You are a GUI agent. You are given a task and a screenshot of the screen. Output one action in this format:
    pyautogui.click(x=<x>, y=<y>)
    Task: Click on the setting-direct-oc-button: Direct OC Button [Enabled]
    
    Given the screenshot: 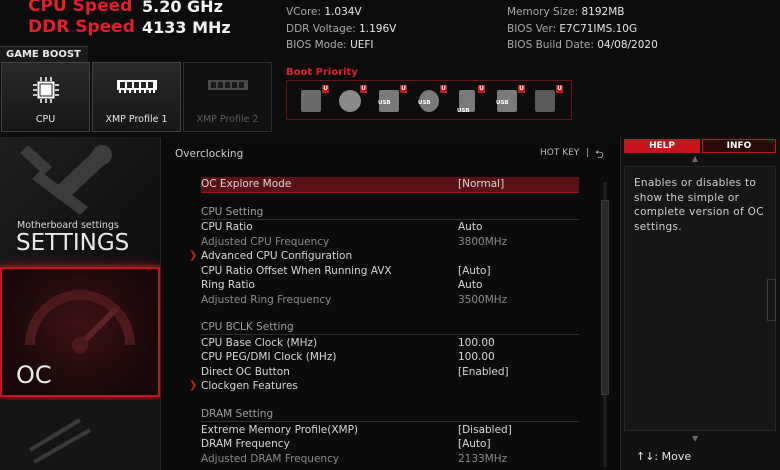 What is the action you would take?
    pyautogui.click(x=390, y=372)
    